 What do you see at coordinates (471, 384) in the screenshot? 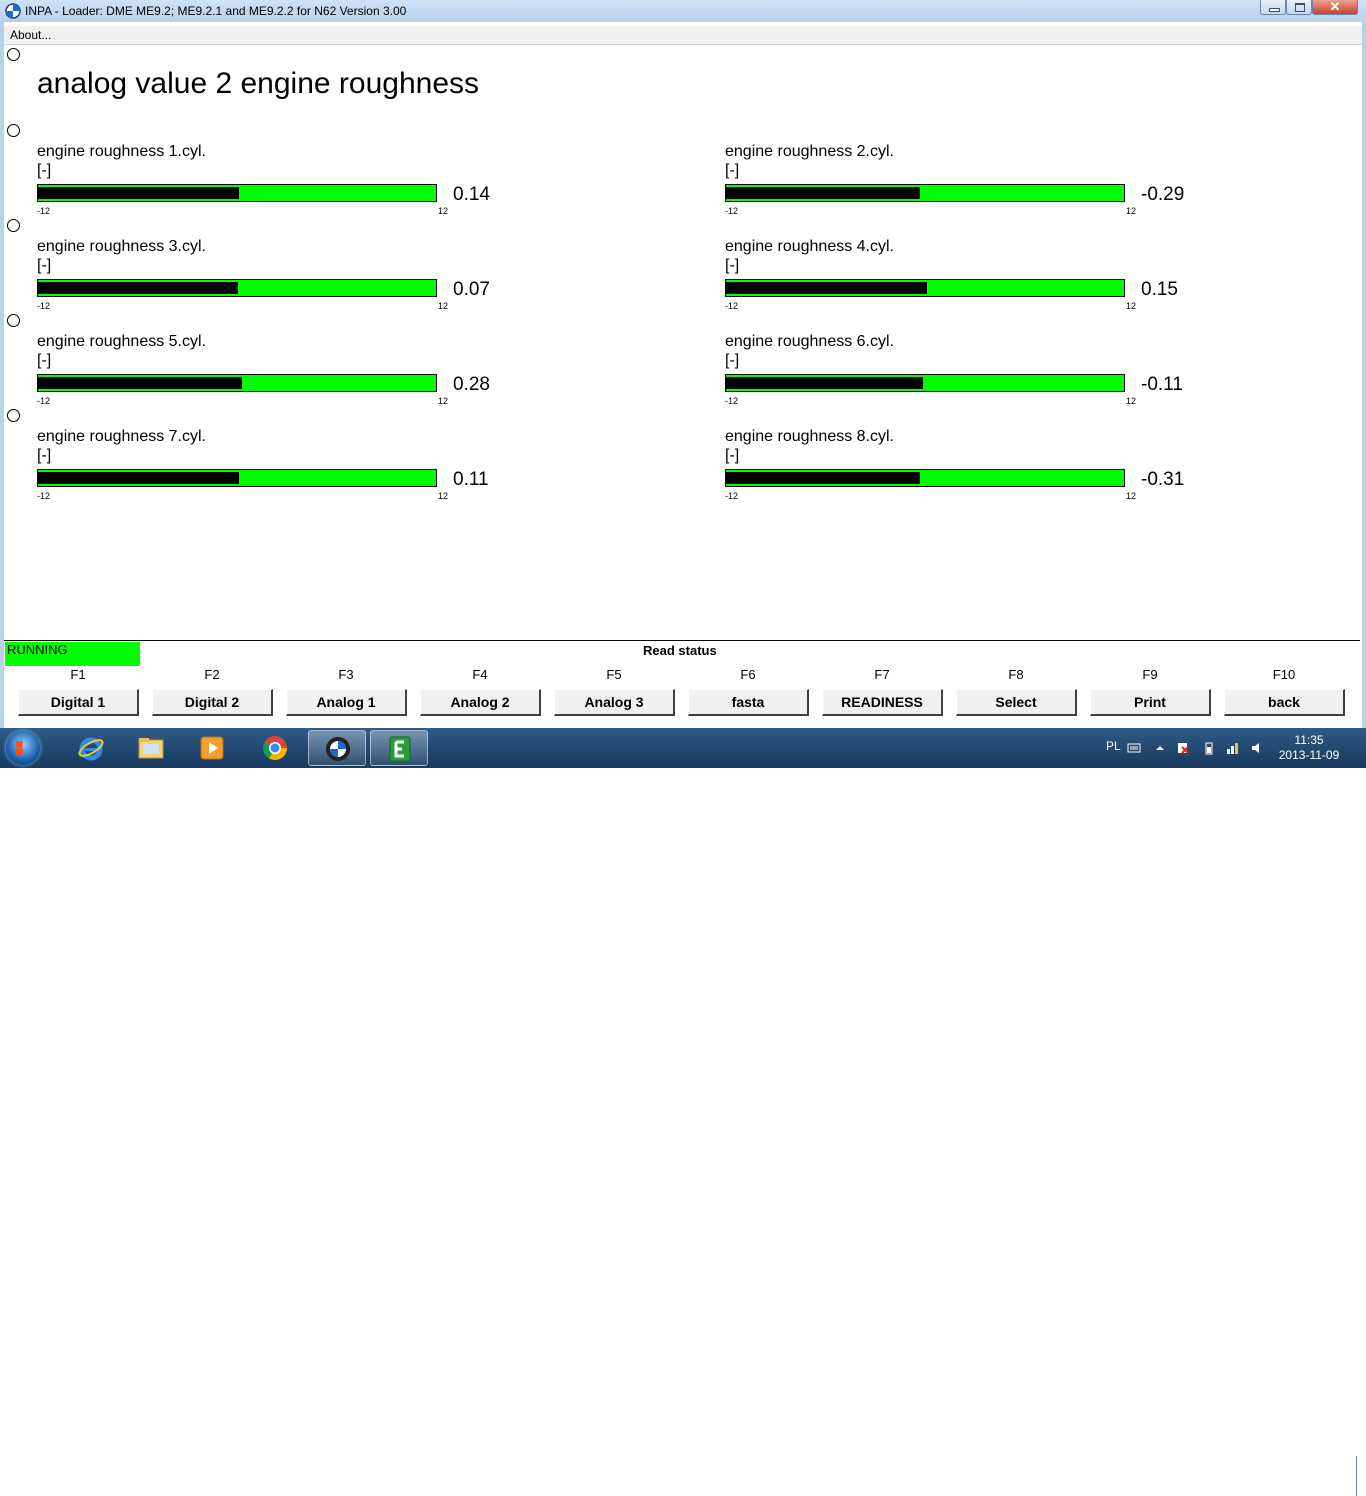
I see `meter-value: 0.28` at bounding box center [471, 384].